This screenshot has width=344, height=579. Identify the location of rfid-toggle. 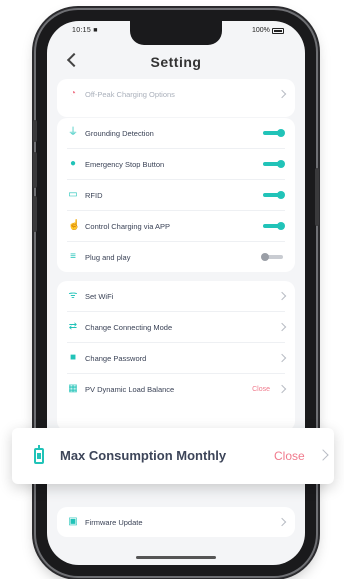
(274, 195).